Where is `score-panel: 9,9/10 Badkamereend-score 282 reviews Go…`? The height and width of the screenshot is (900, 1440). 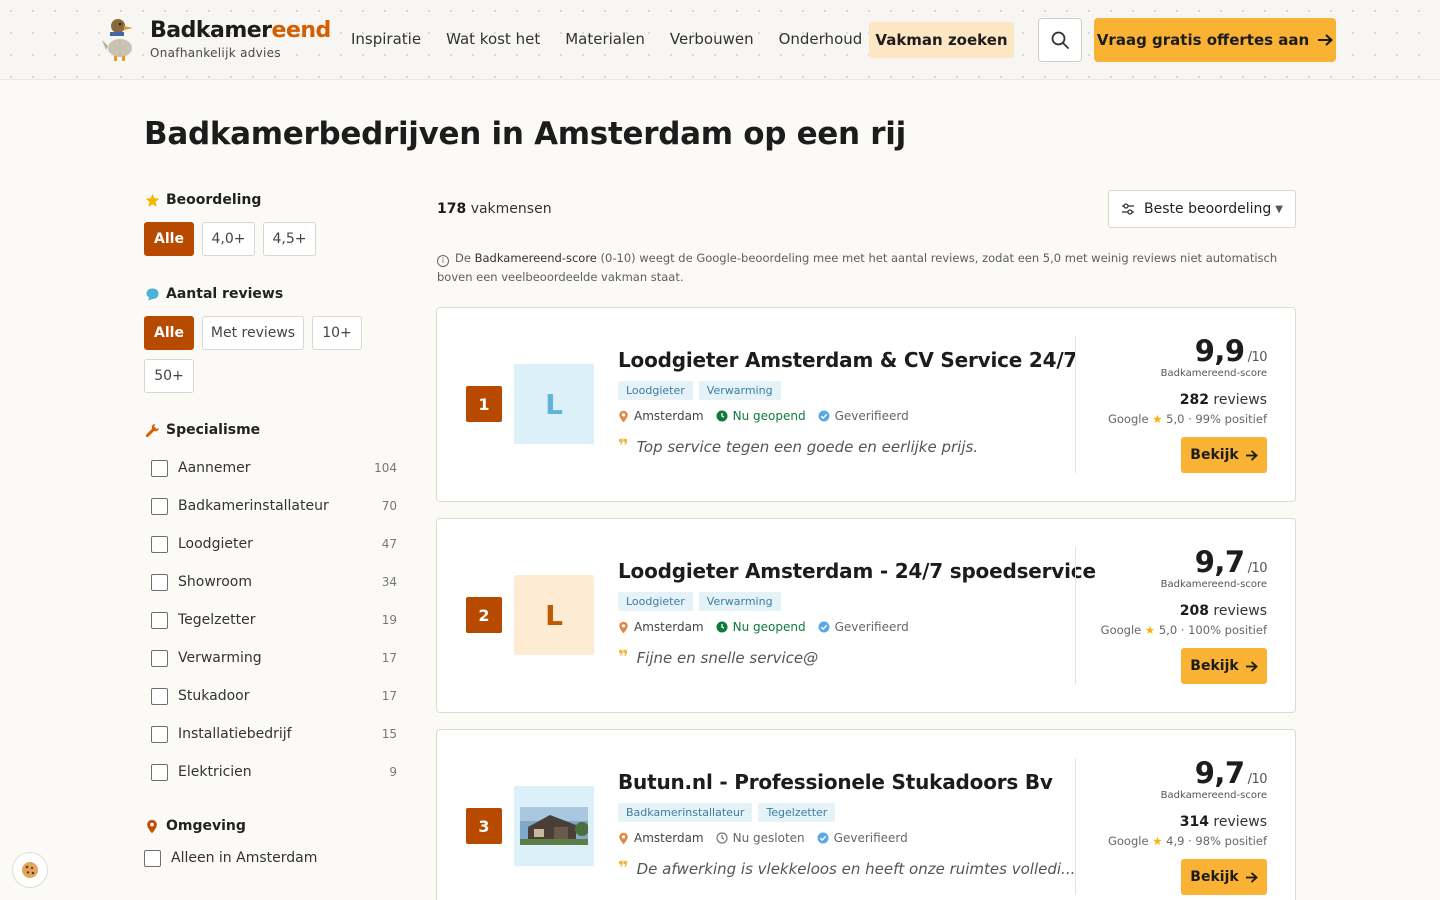 score-panel: 9,9/10 Badkamereend-score 282 reviews Go… is located at coordinates (1188, 380).